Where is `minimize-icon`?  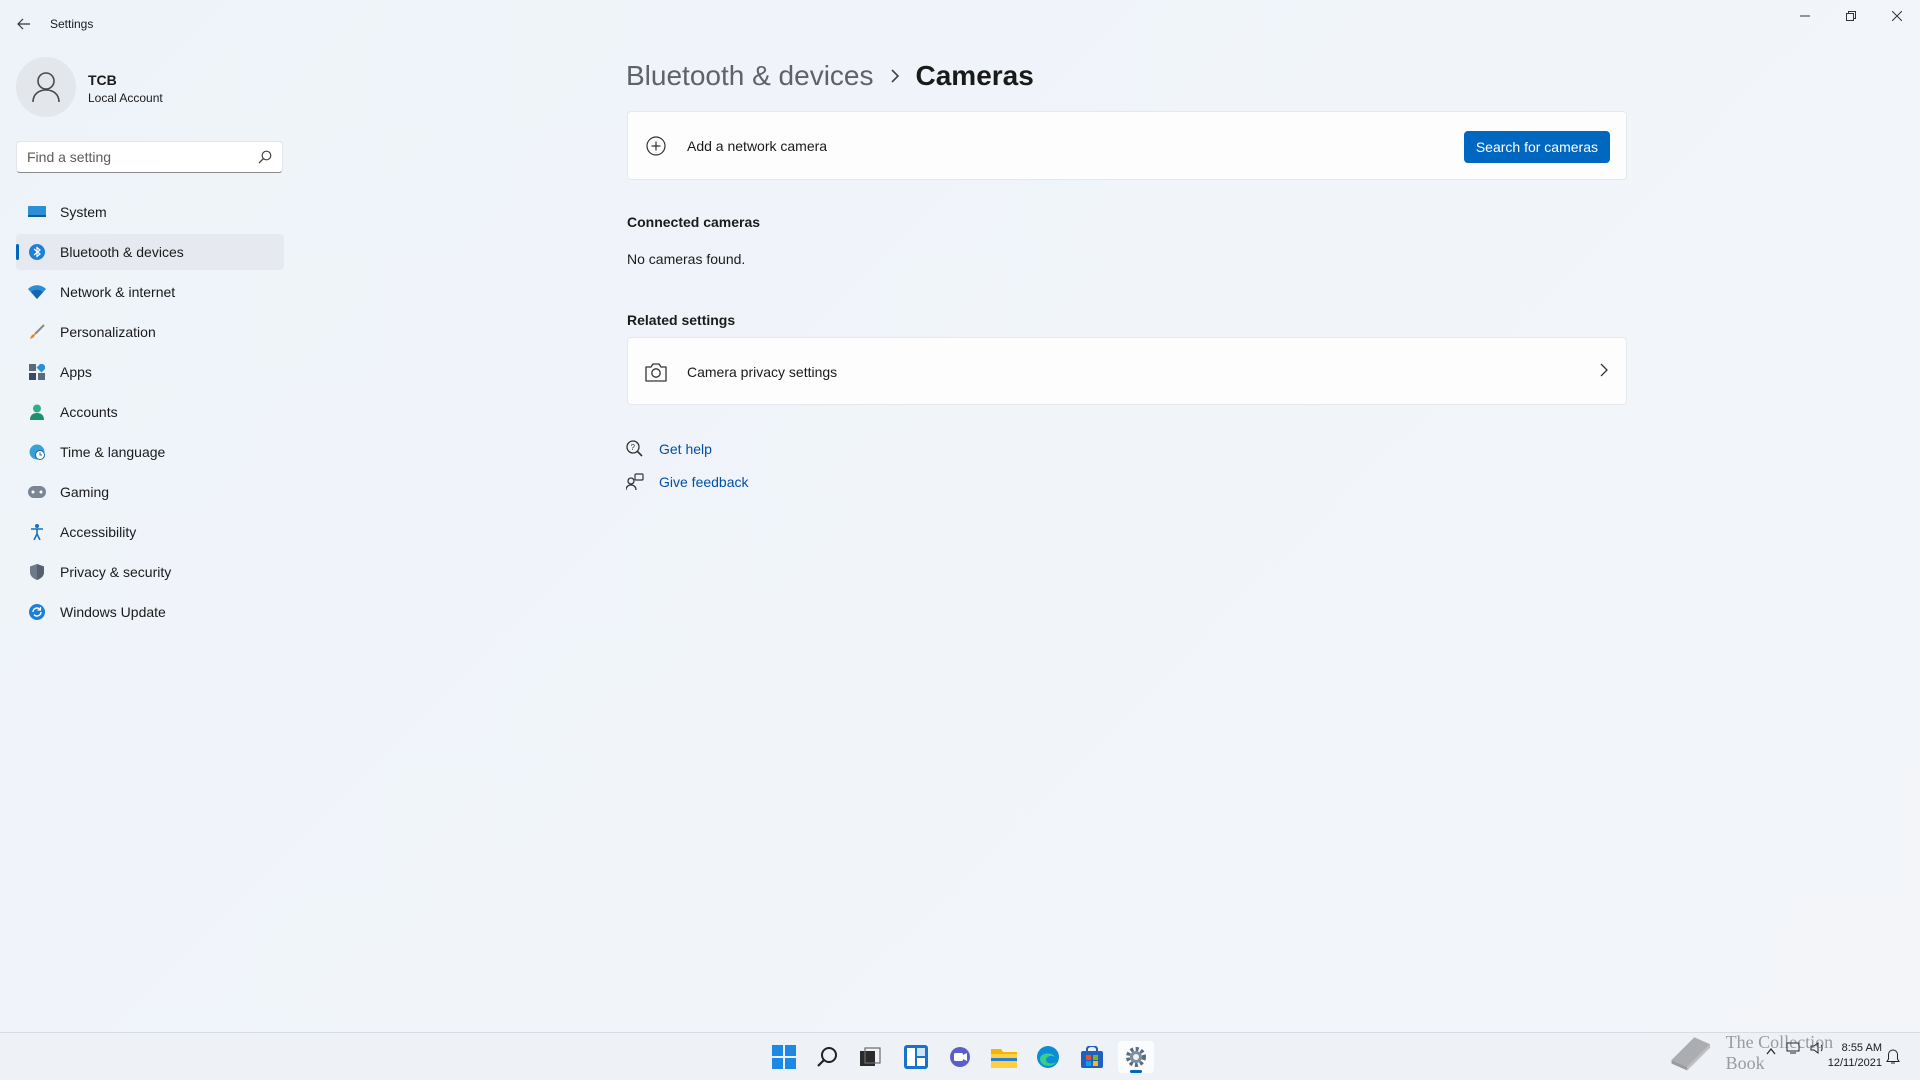
minimize-icon is located at coordinates (1805, 16).